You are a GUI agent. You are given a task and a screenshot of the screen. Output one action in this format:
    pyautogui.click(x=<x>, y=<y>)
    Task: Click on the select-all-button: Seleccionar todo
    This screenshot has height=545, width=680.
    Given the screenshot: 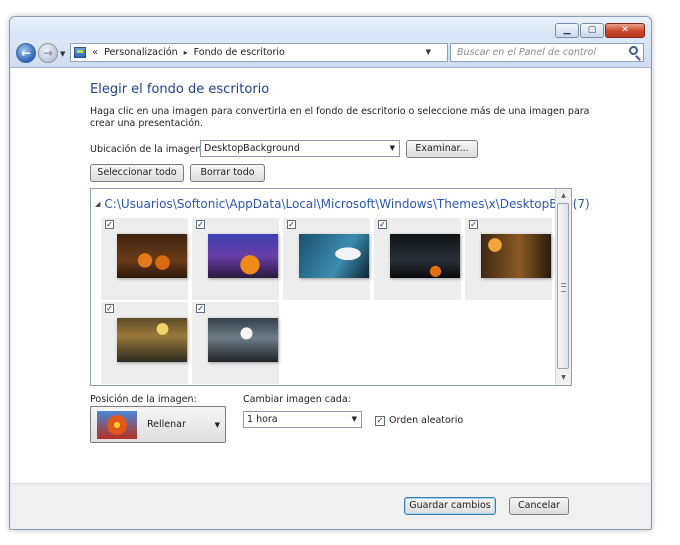 What is the action you would take?
    pyautogui.click(x=137, y=173)
    